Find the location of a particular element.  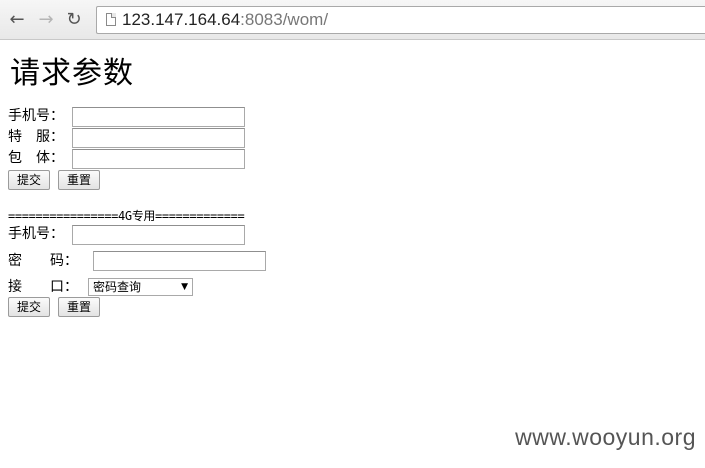

service-label: 特 服： is located at coordinates (36, 137).